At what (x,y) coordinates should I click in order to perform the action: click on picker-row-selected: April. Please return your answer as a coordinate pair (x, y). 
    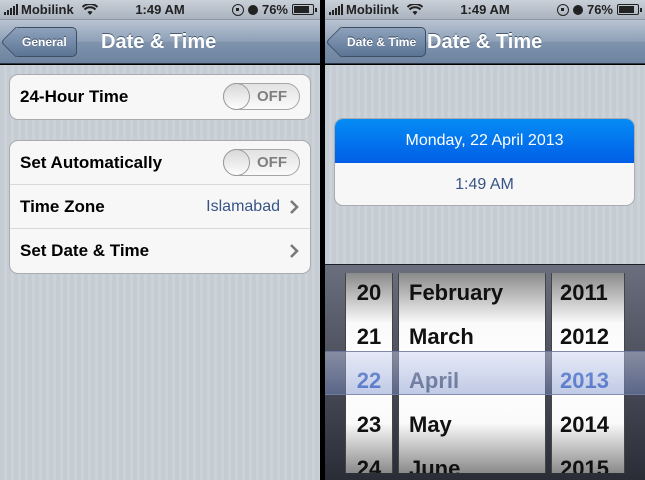
    Looking at the image, I should click on (434, 380).